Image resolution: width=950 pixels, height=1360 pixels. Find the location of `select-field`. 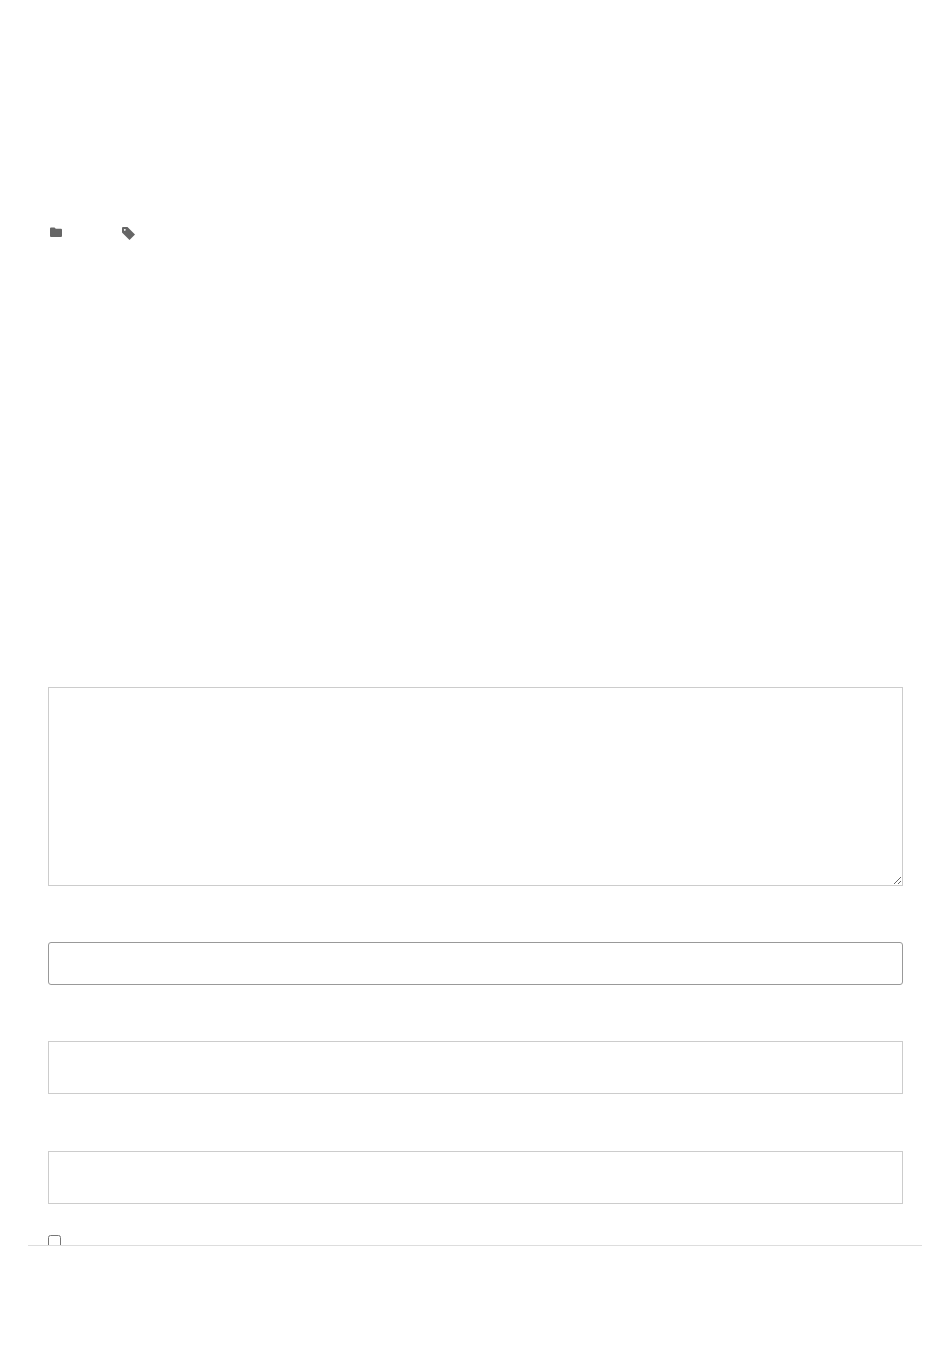

select-field is located at coordinates (475, 963).